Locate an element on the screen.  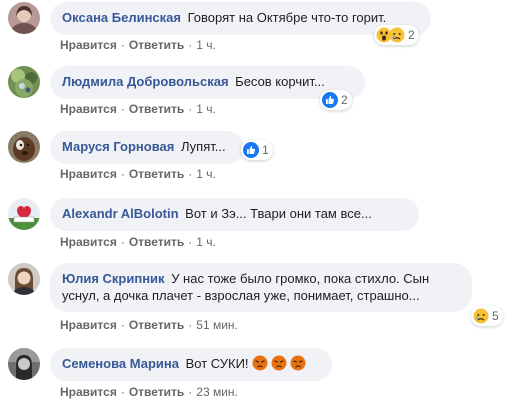
comment-text: Вот СУКИ! is located at coordinates (217, 363).